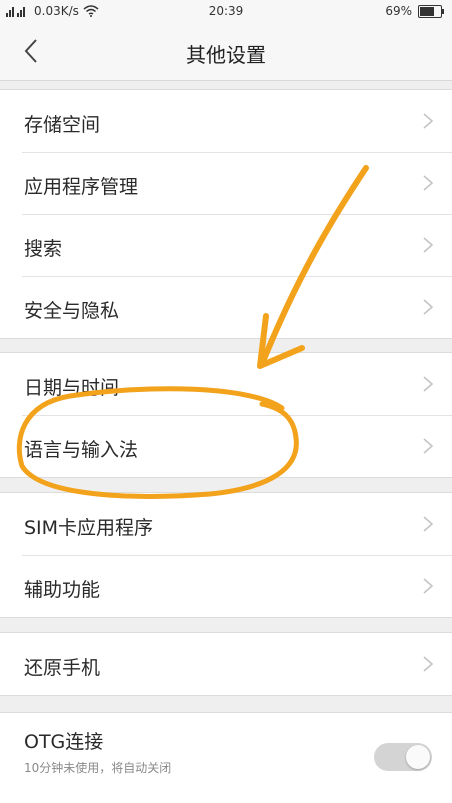 The image size is (452, 803). Describe the element at coordinates (398, 11) in the screenshot. I see `battery-percent: 69%` at that location.